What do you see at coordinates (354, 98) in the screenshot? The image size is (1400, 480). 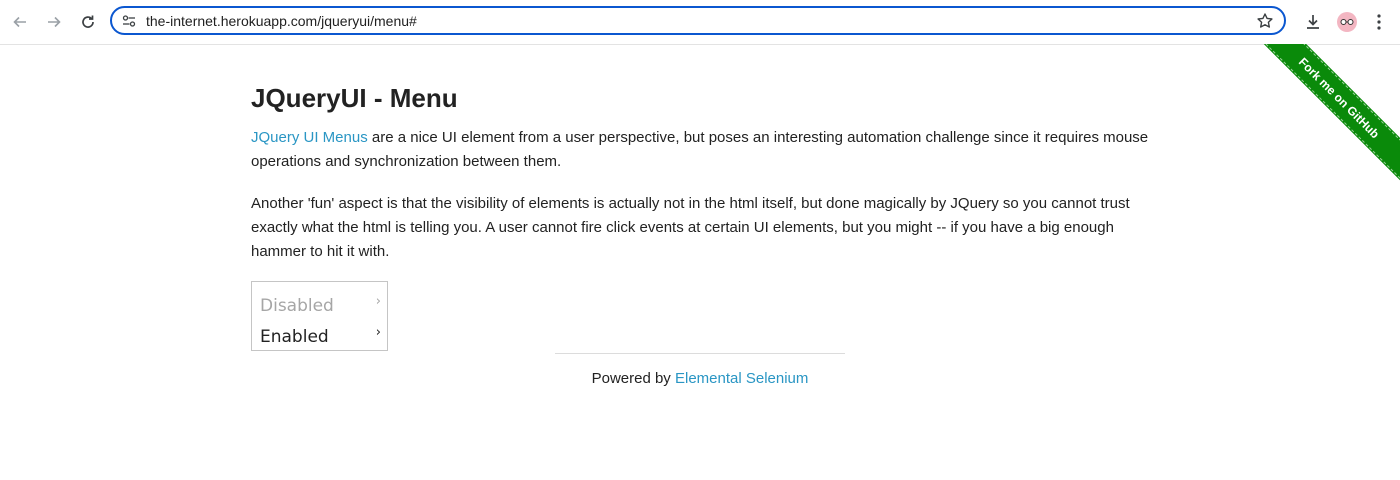 I see `page-title: JQueryUI - Menu` at bounding box center [354, 98].